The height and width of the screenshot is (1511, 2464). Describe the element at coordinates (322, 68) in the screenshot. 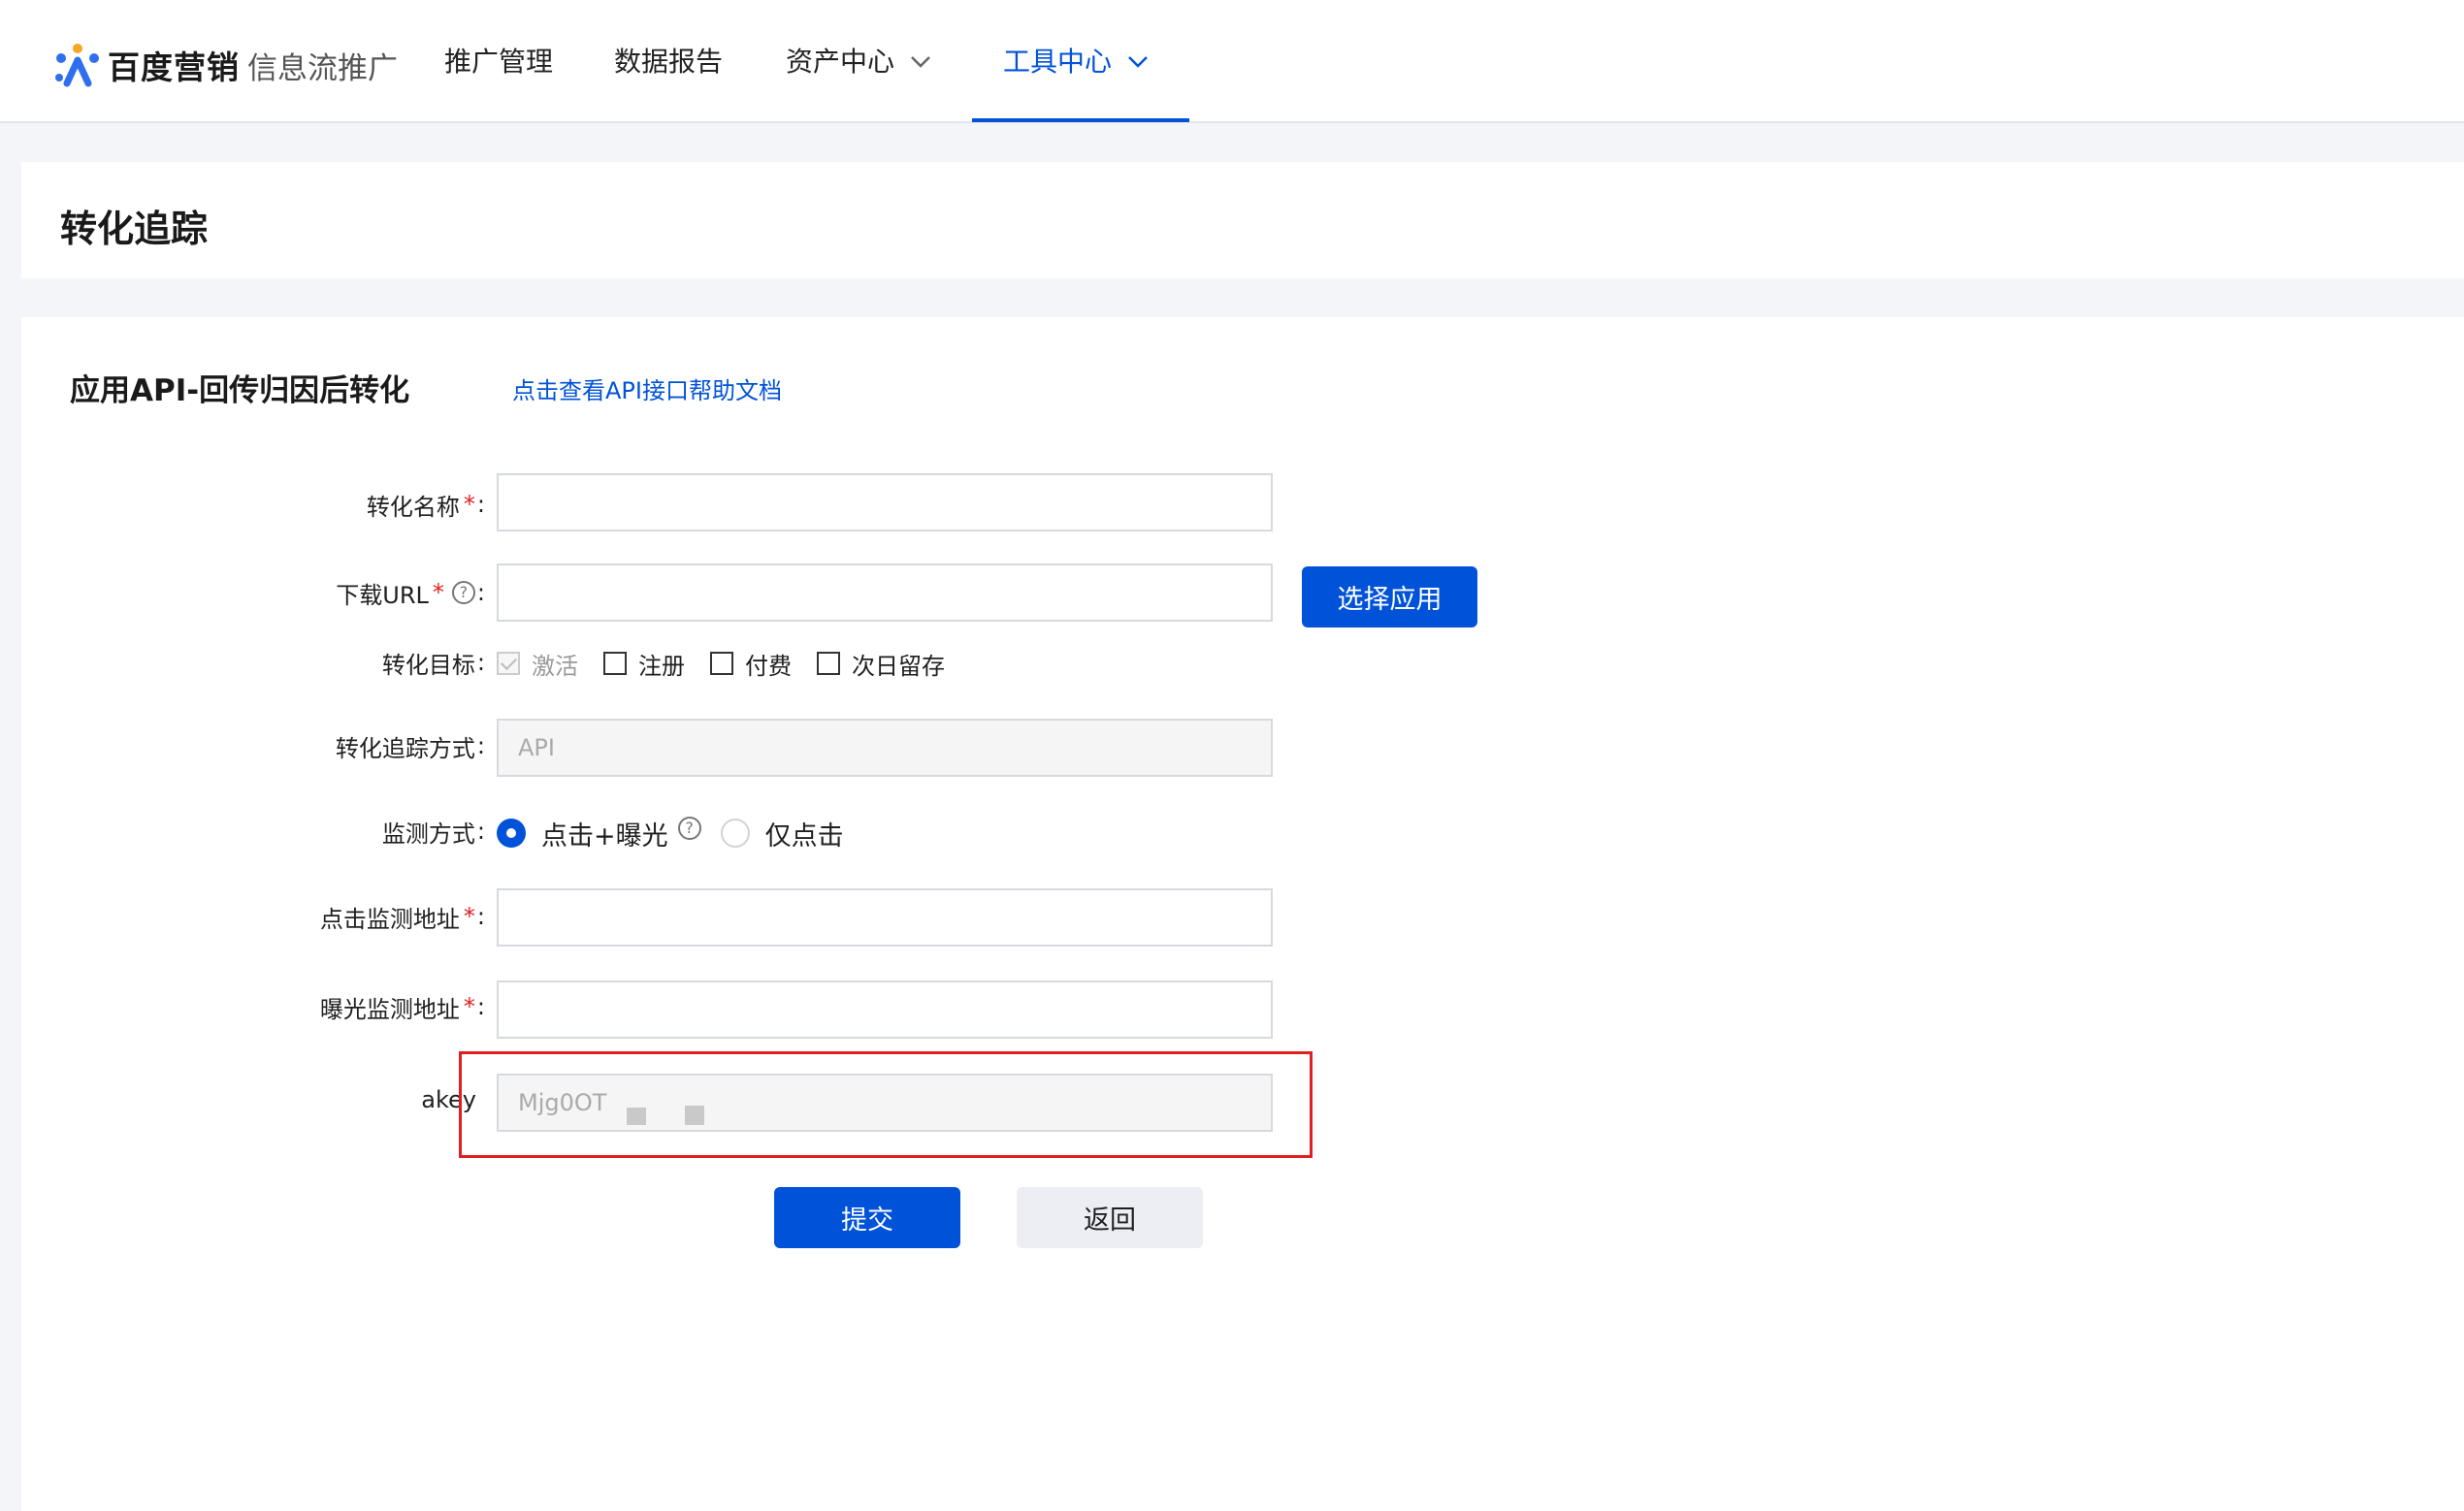

I see `product-name: 信息流推广` at that location.